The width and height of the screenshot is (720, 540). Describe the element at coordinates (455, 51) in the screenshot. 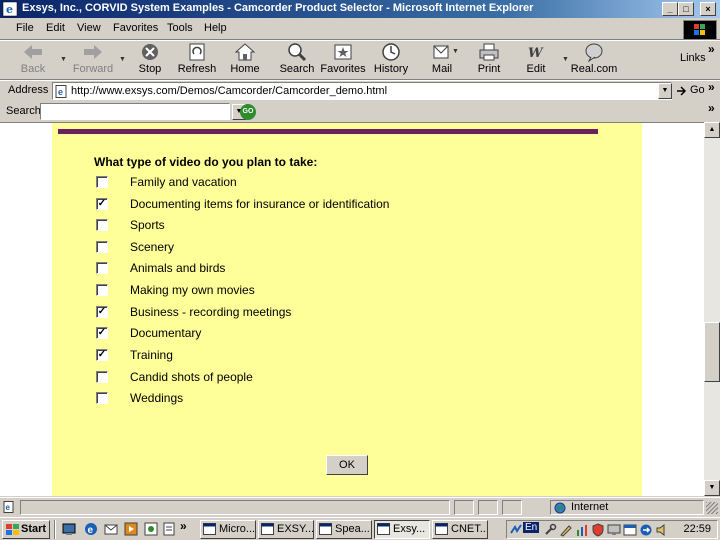

I see `mail-dropdown-icon: ▼` at that location.